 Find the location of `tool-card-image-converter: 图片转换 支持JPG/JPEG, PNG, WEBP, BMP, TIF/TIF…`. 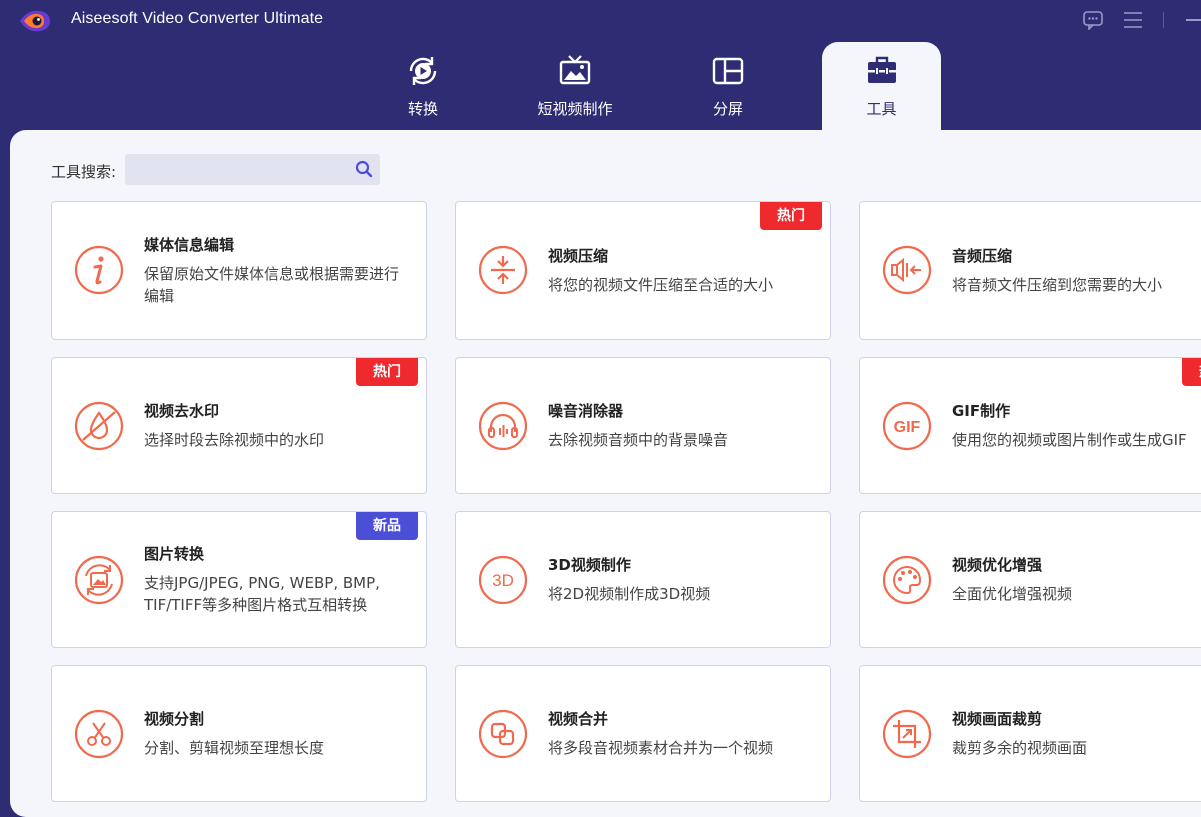

tool-card-image-converter: 图片转换 支持JPG/JPEG, PNG, WEBP, BMP, TIF/TIF… is located at coordinates (239, 579).